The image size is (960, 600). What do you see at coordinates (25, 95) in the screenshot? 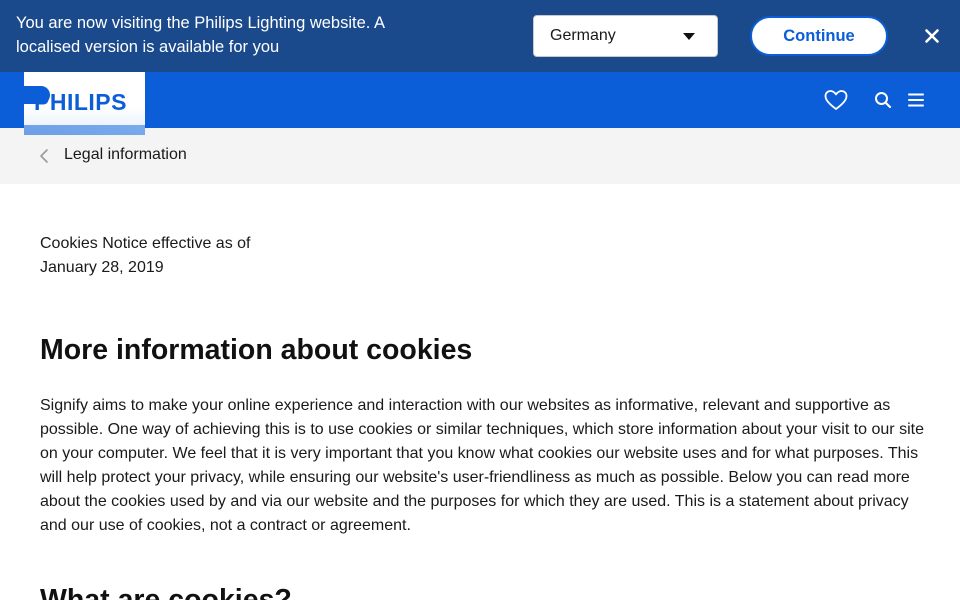
I see `edge-tab` at bounding box center [25, 95].